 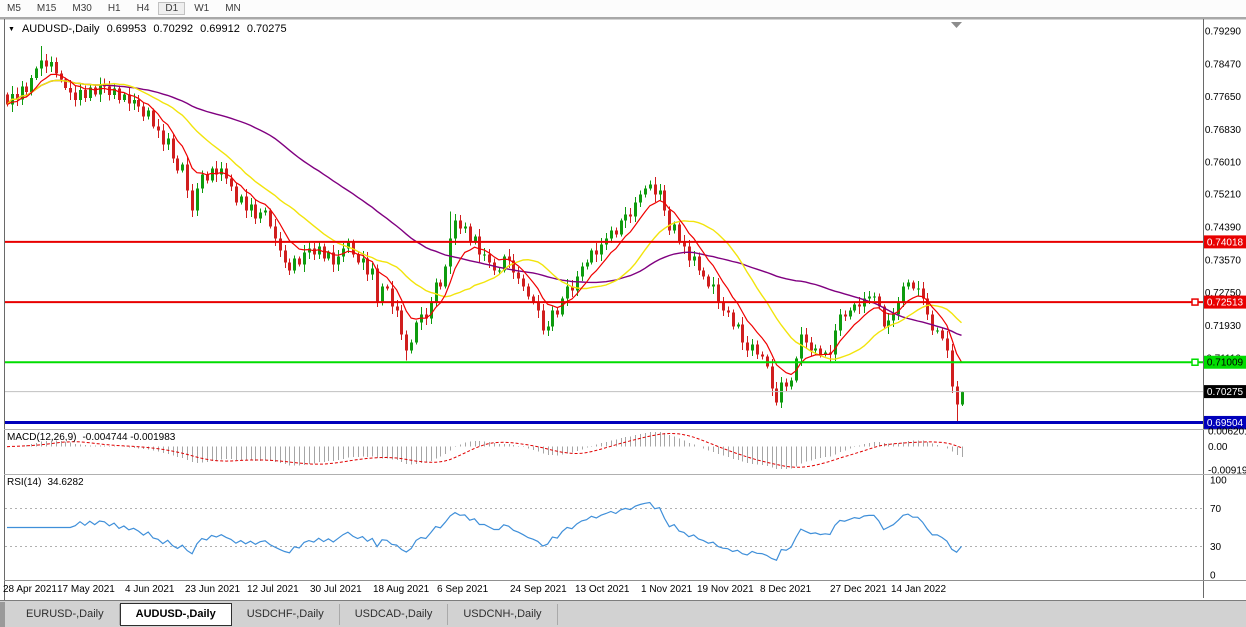 What do you see at coordinates (401, 589) in the screenshot?
I see `date-tick-label: 18 Aug 2021` at bounding box center [401, 589].